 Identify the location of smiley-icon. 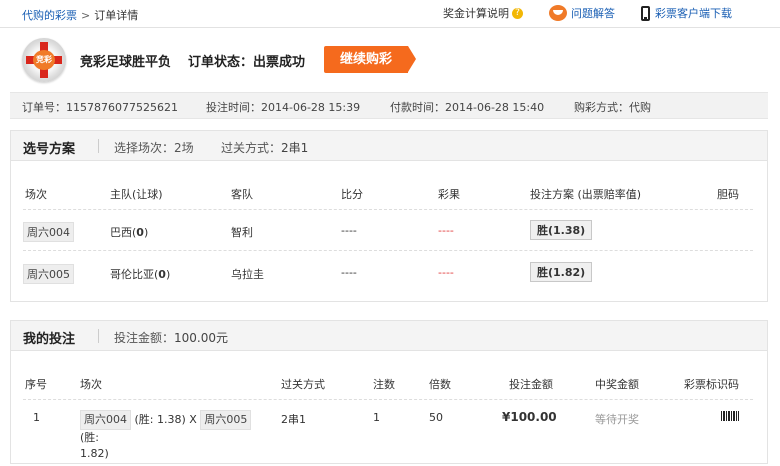
(558, 13).